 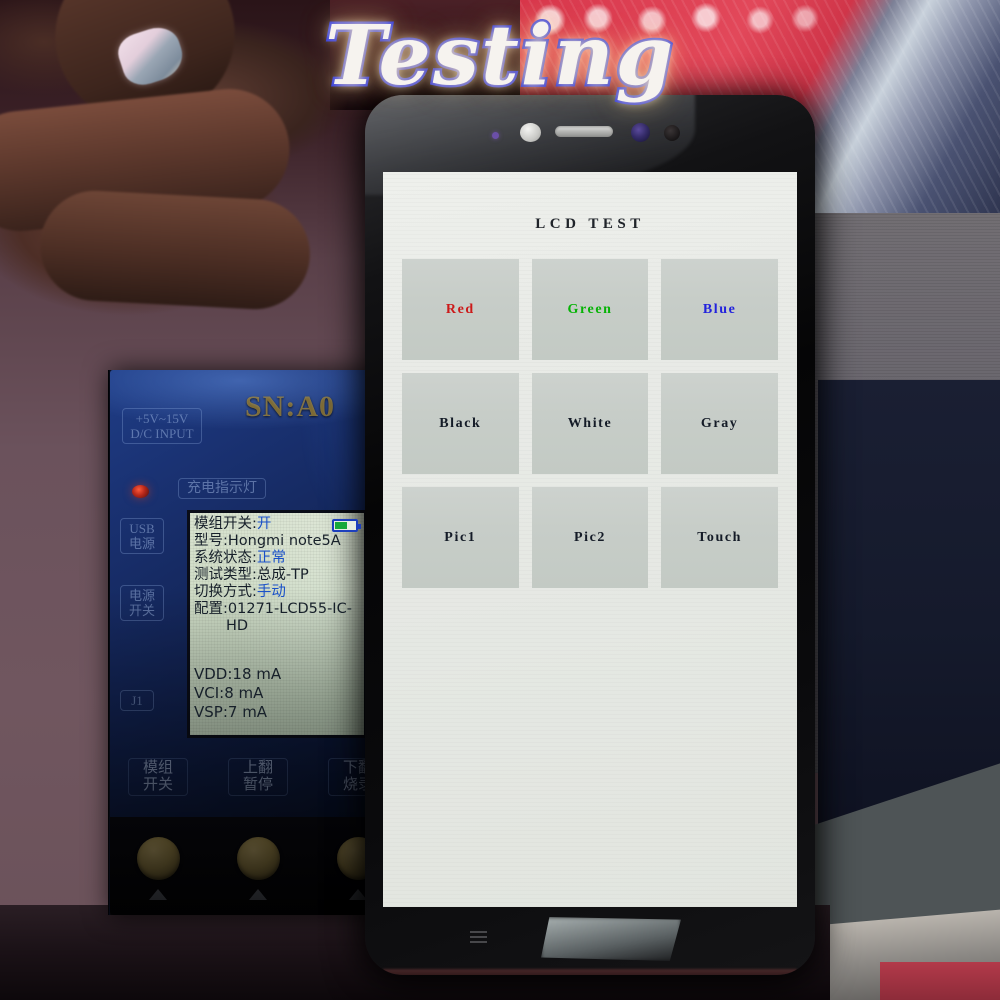 I want to click on tile-label: Pic2, so click(x=590, y=537).